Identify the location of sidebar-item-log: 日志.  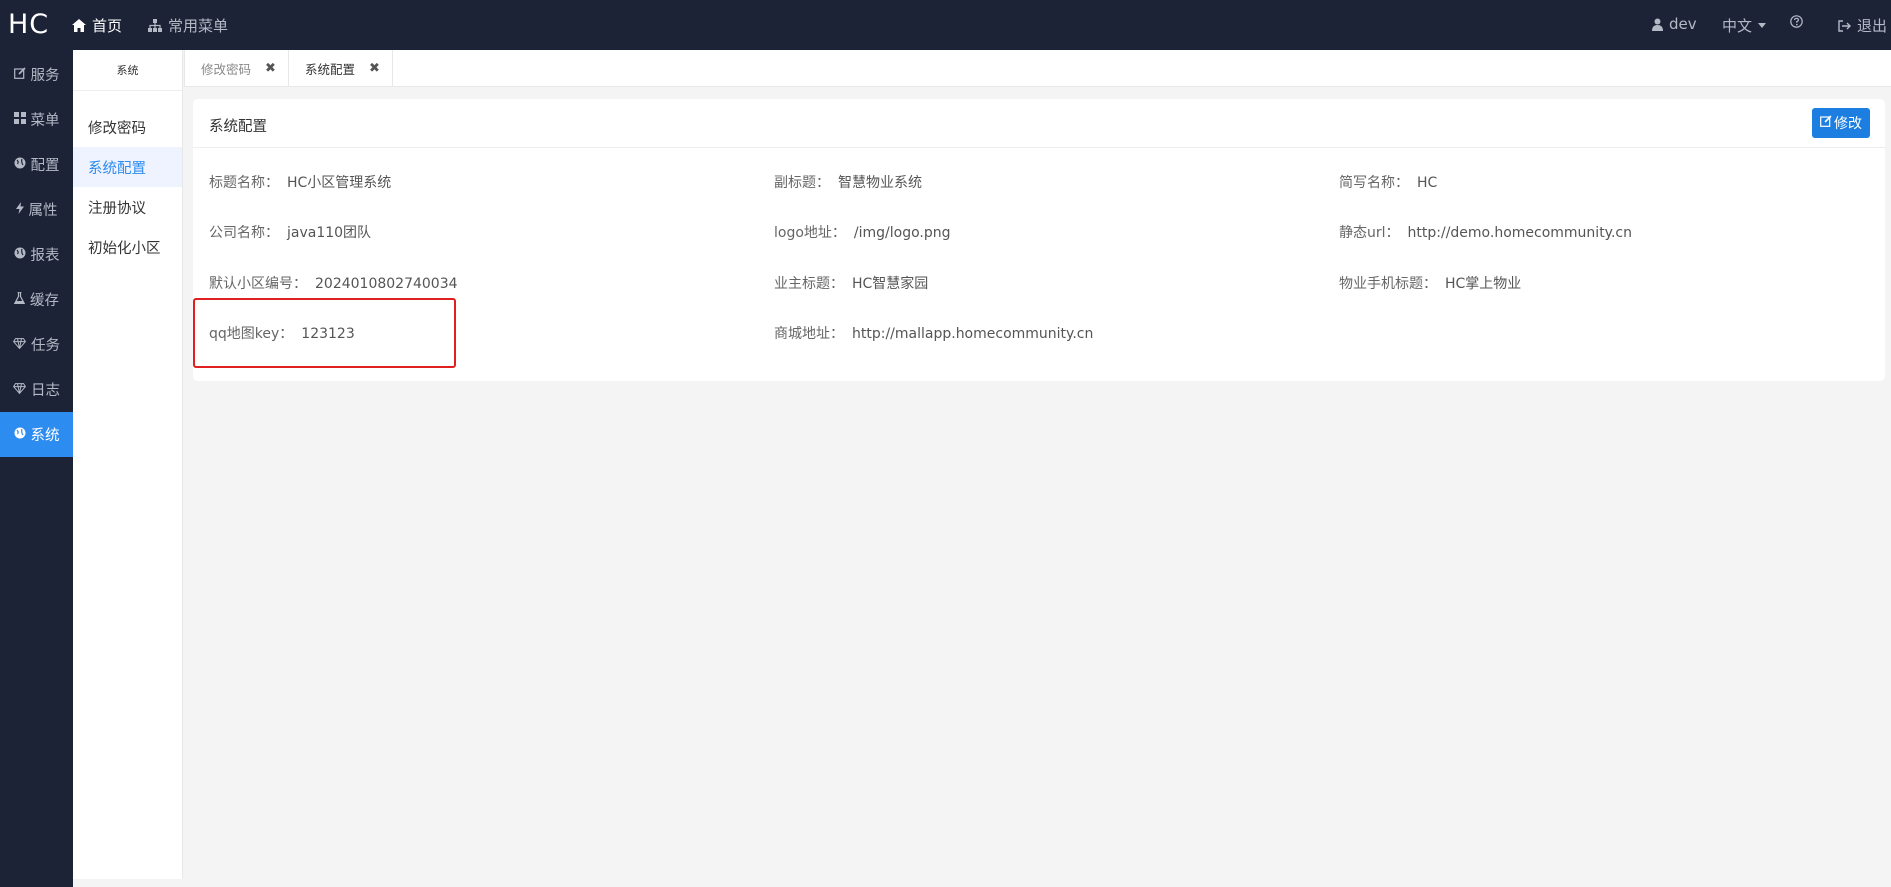
(36, 389).